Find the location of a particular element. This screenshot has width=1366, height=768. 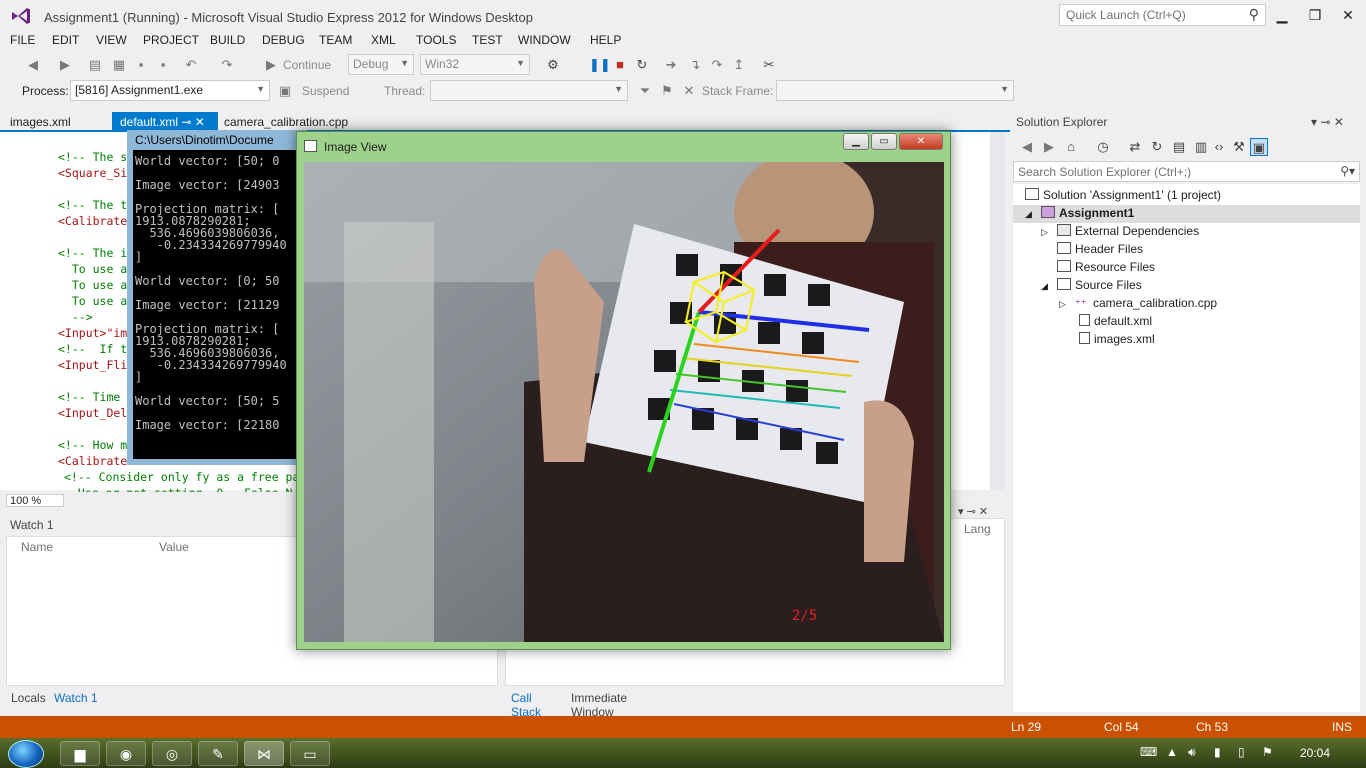

close-tab-icon: ✕ is located at coordinates (200, 122).